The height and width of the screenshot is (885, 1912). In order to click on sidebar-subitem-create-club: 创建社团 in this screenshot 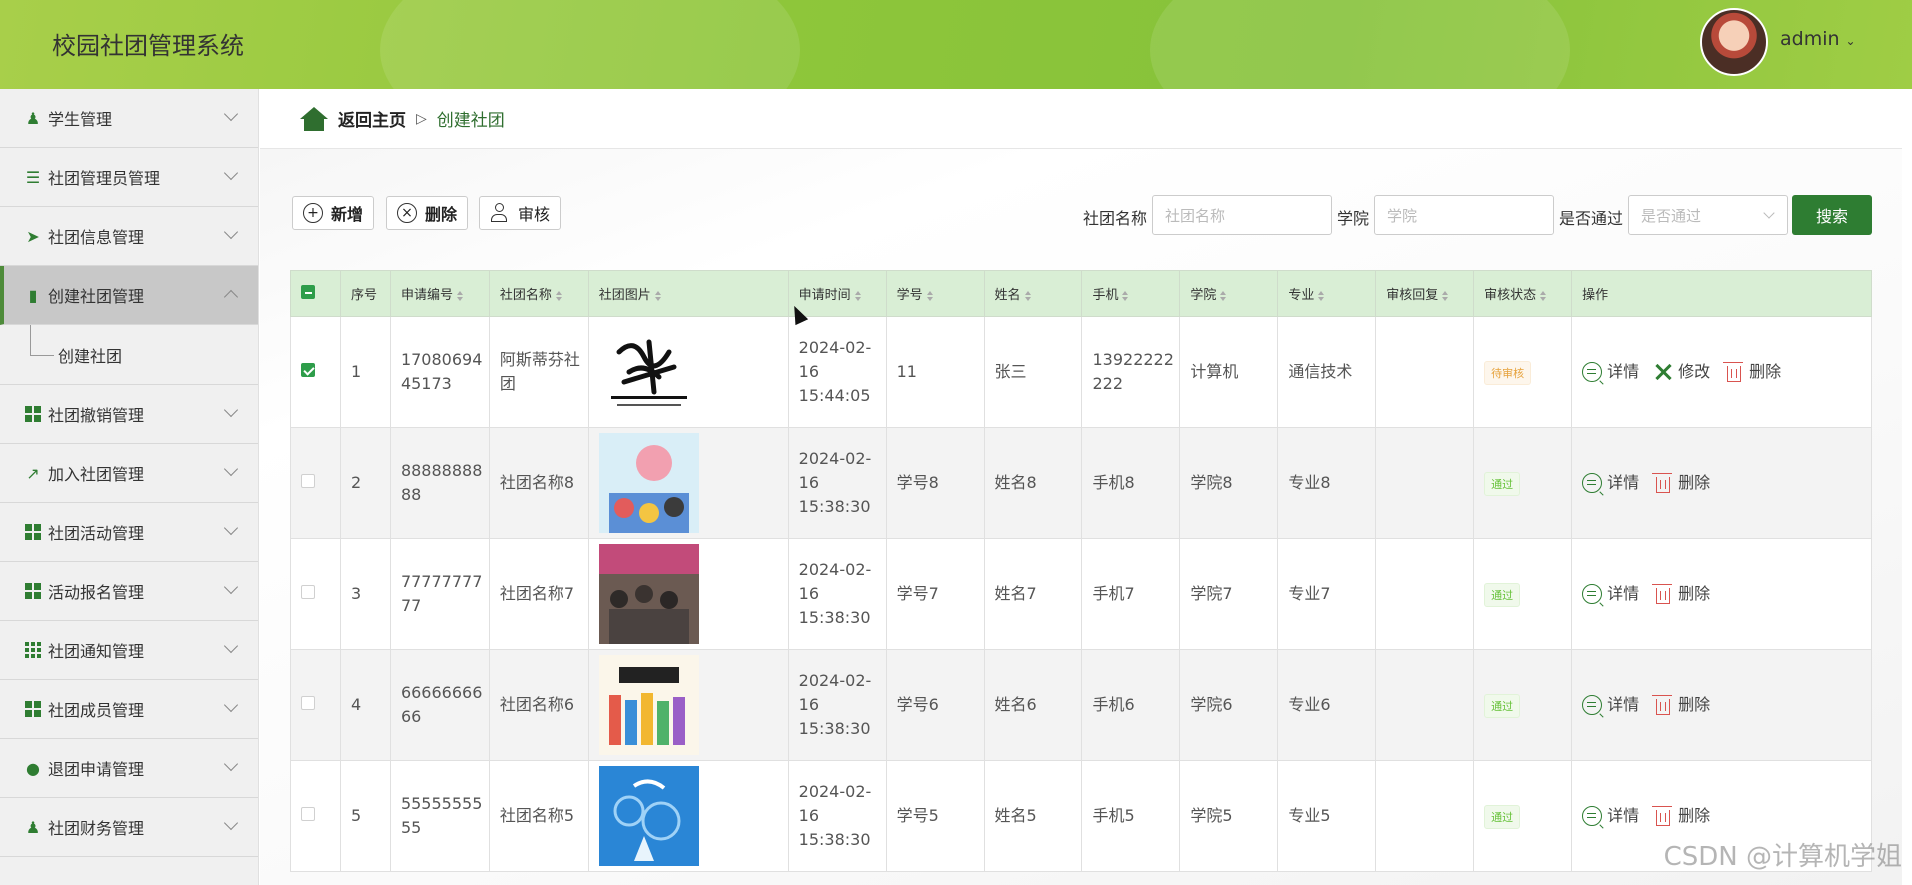, I will do `click(129, 355)`.